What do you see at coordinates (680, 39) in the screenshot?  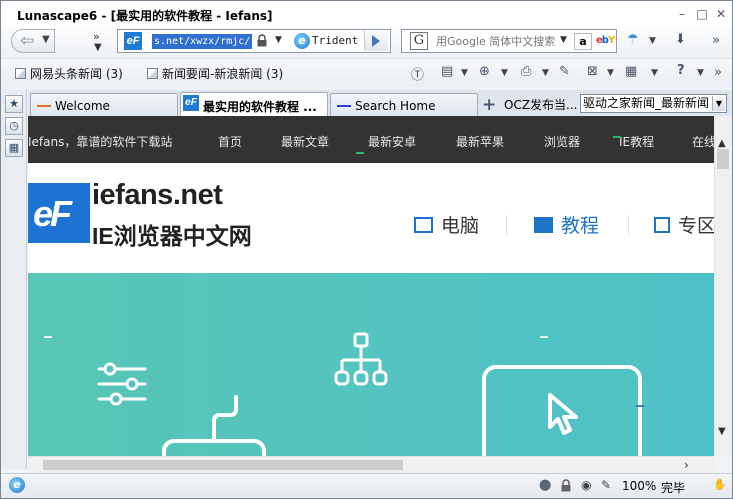 I see `download-icon: ⬇` at bounding box center [680, 39].